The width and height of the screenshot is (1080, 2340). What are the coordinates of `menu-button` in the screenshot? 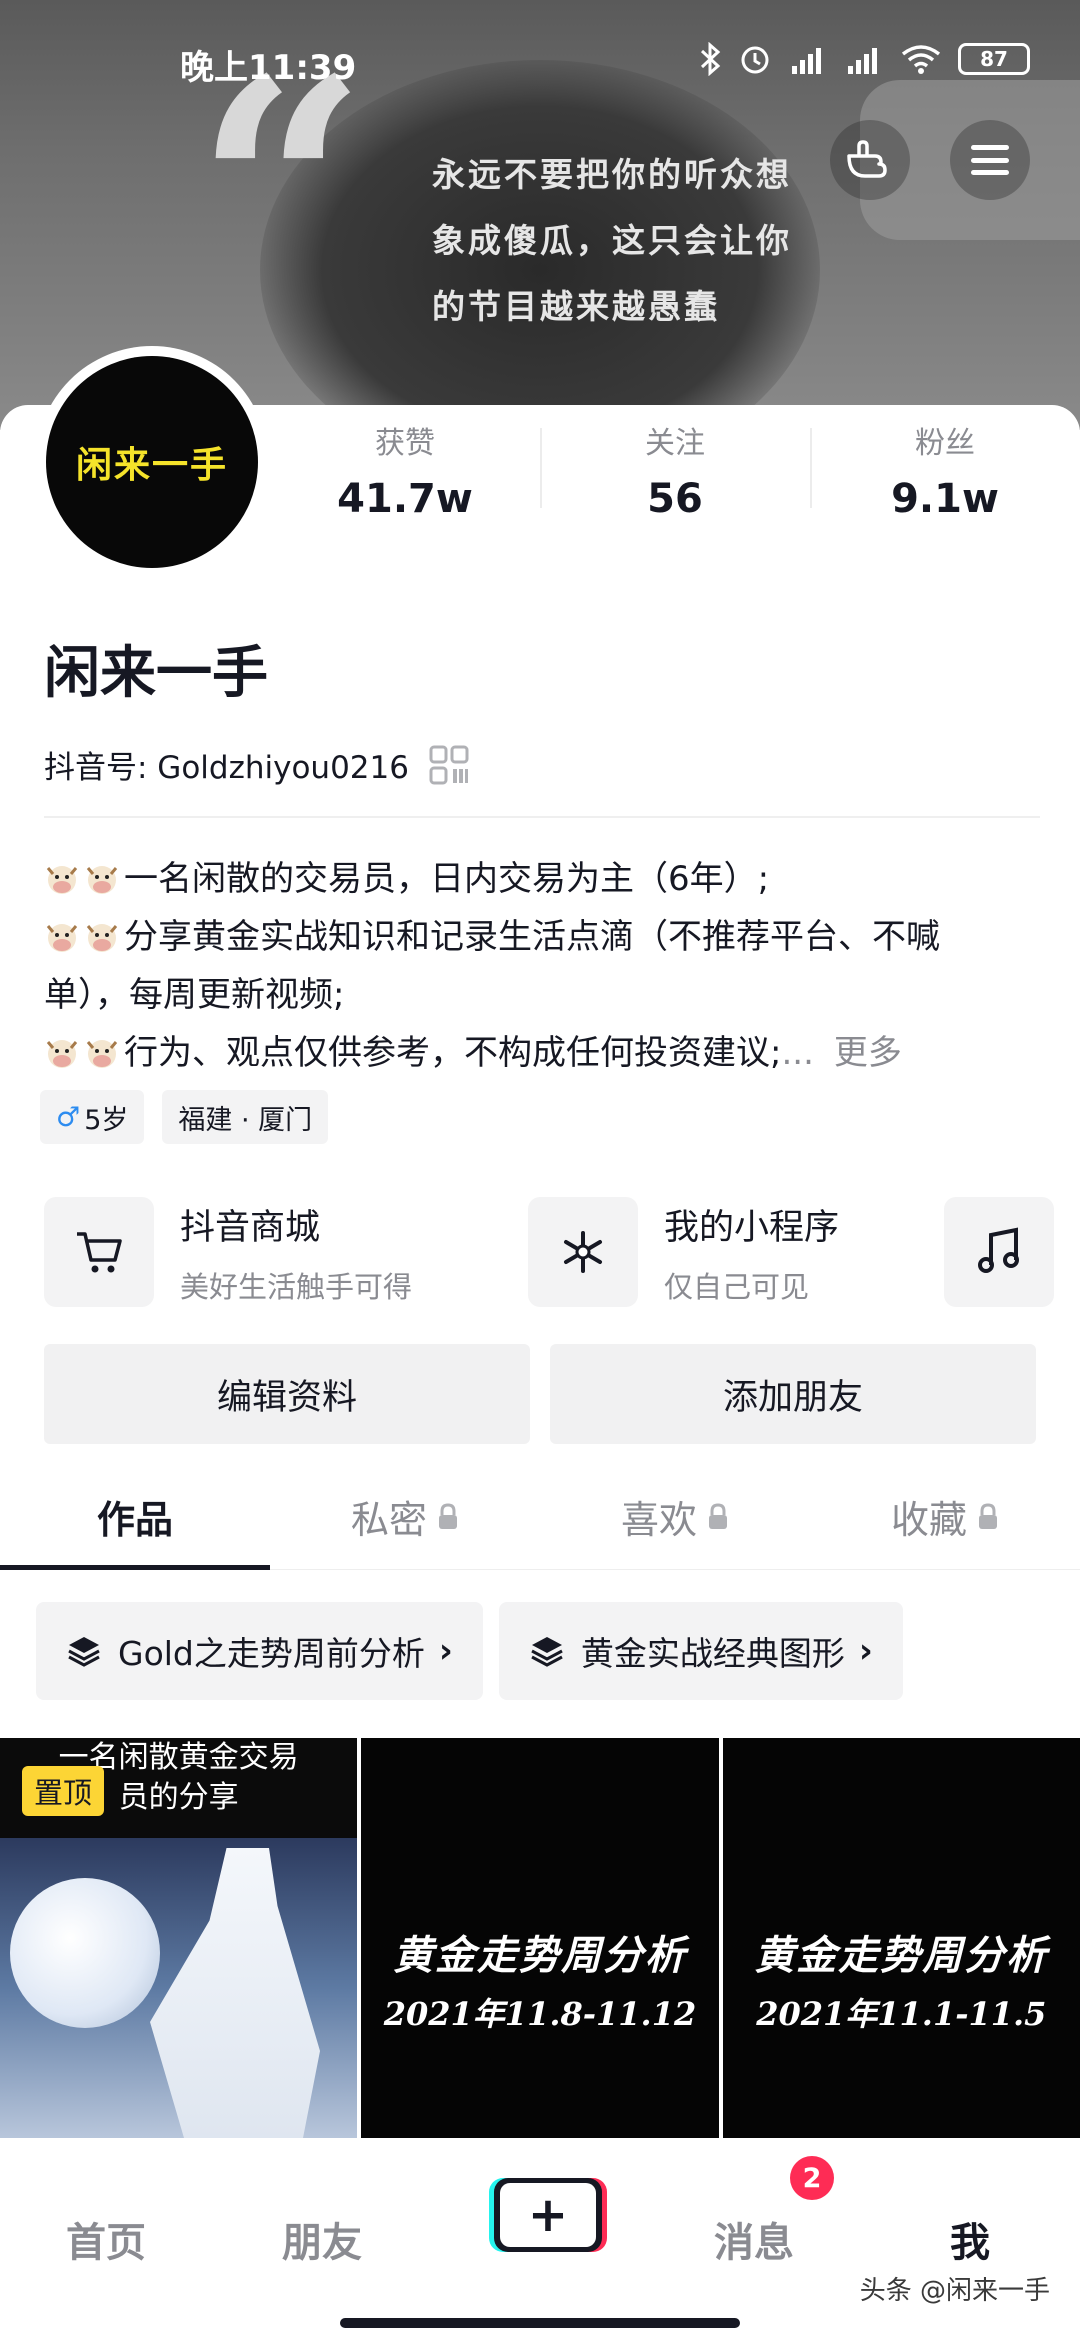 It's located at (990, 160).